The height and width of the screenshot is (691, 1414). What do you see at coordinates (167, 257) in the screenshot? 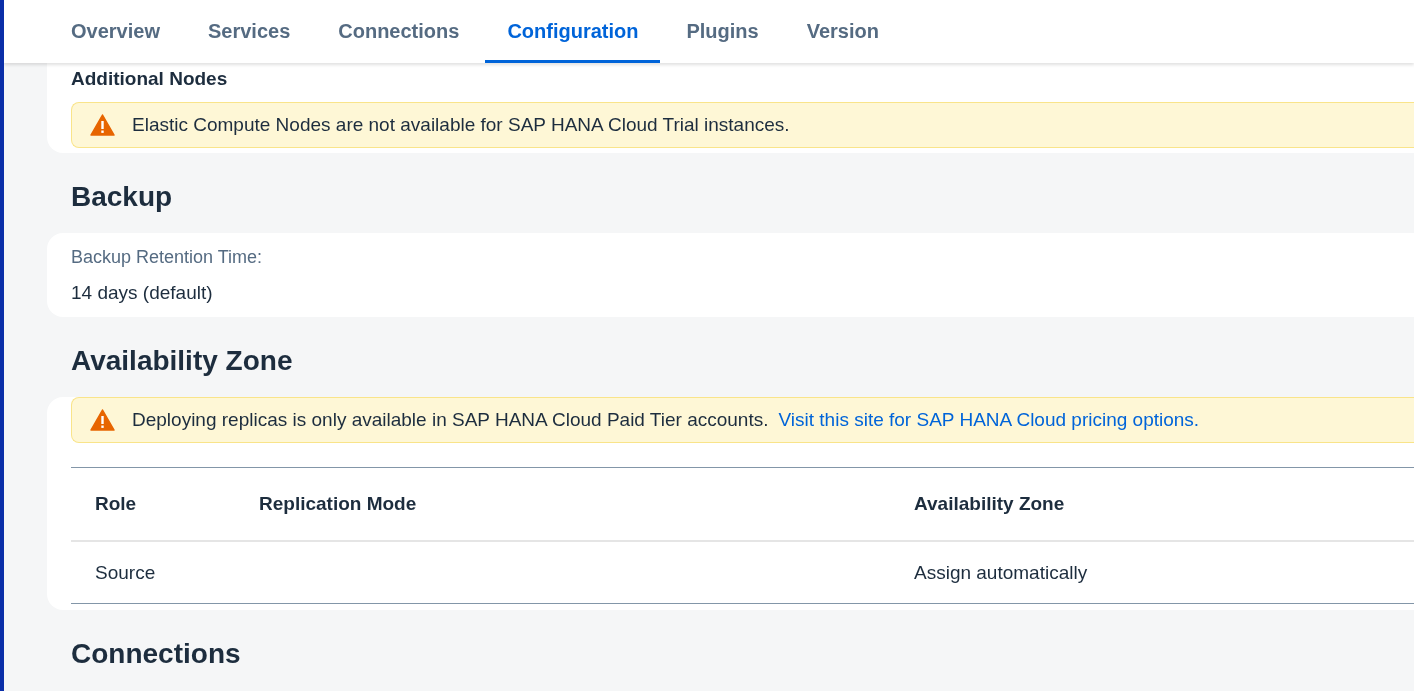
I see `field-label: Backup Retention Time:` at bounding box center [167, 257].